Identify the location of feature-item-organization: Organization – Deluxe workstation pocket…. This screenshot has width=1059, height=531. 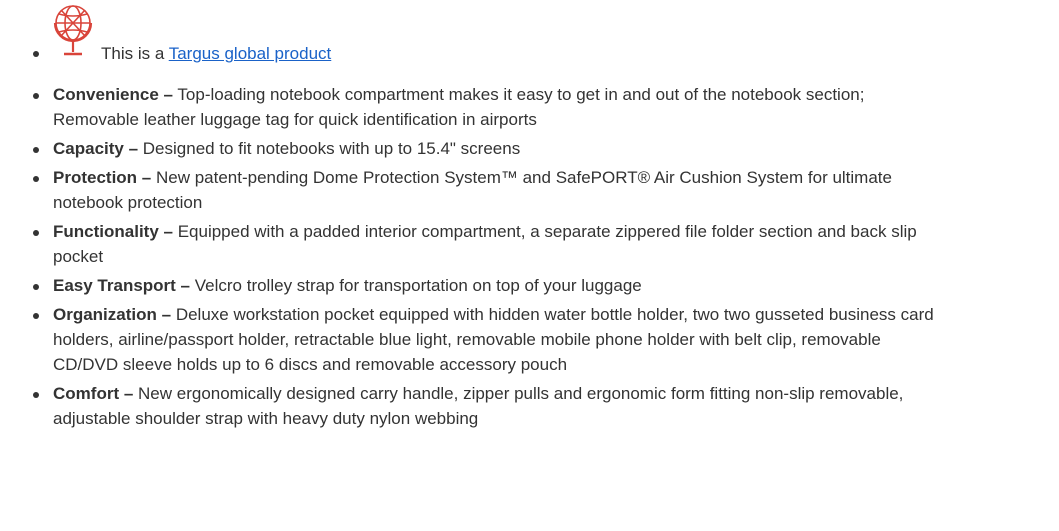
(546, 339).